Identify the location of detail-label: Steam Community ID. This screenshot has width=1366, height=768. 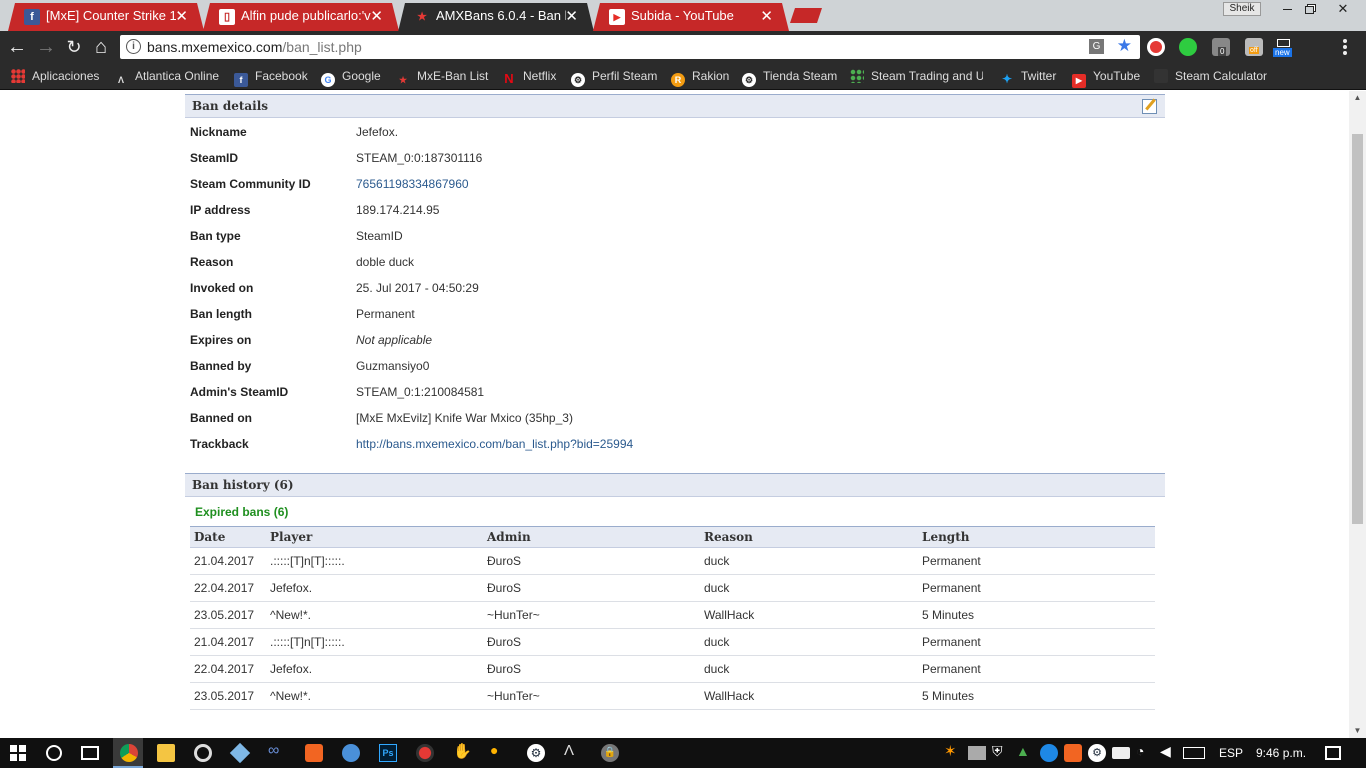
(250, 184).